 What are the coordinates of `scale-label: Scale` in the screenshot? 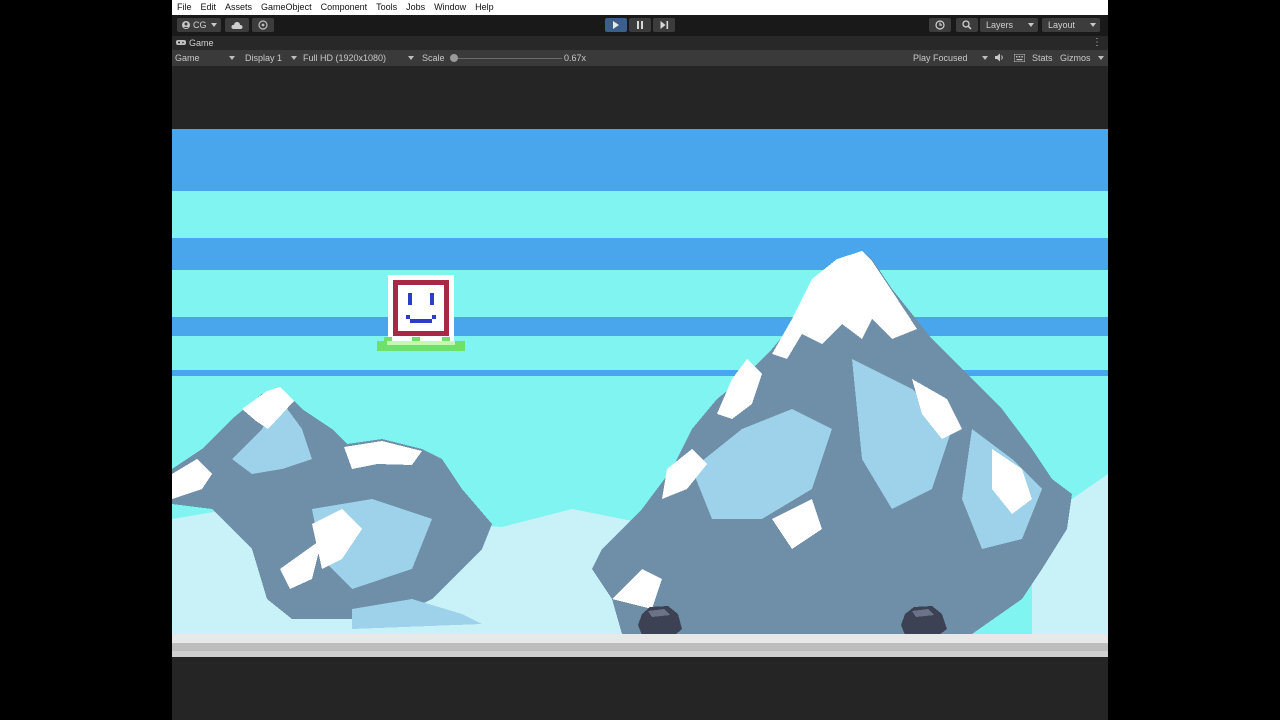 It's located at (433, 58).